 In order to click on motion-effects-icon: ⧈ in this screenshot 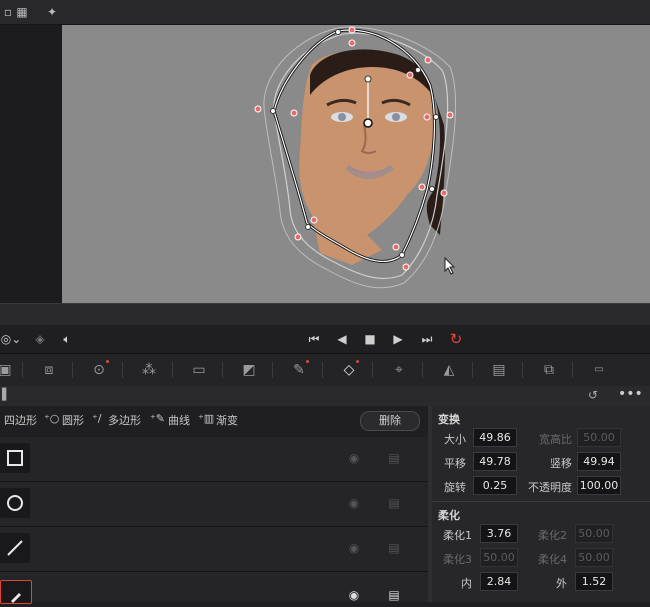, I will do `click(49, 370)`.